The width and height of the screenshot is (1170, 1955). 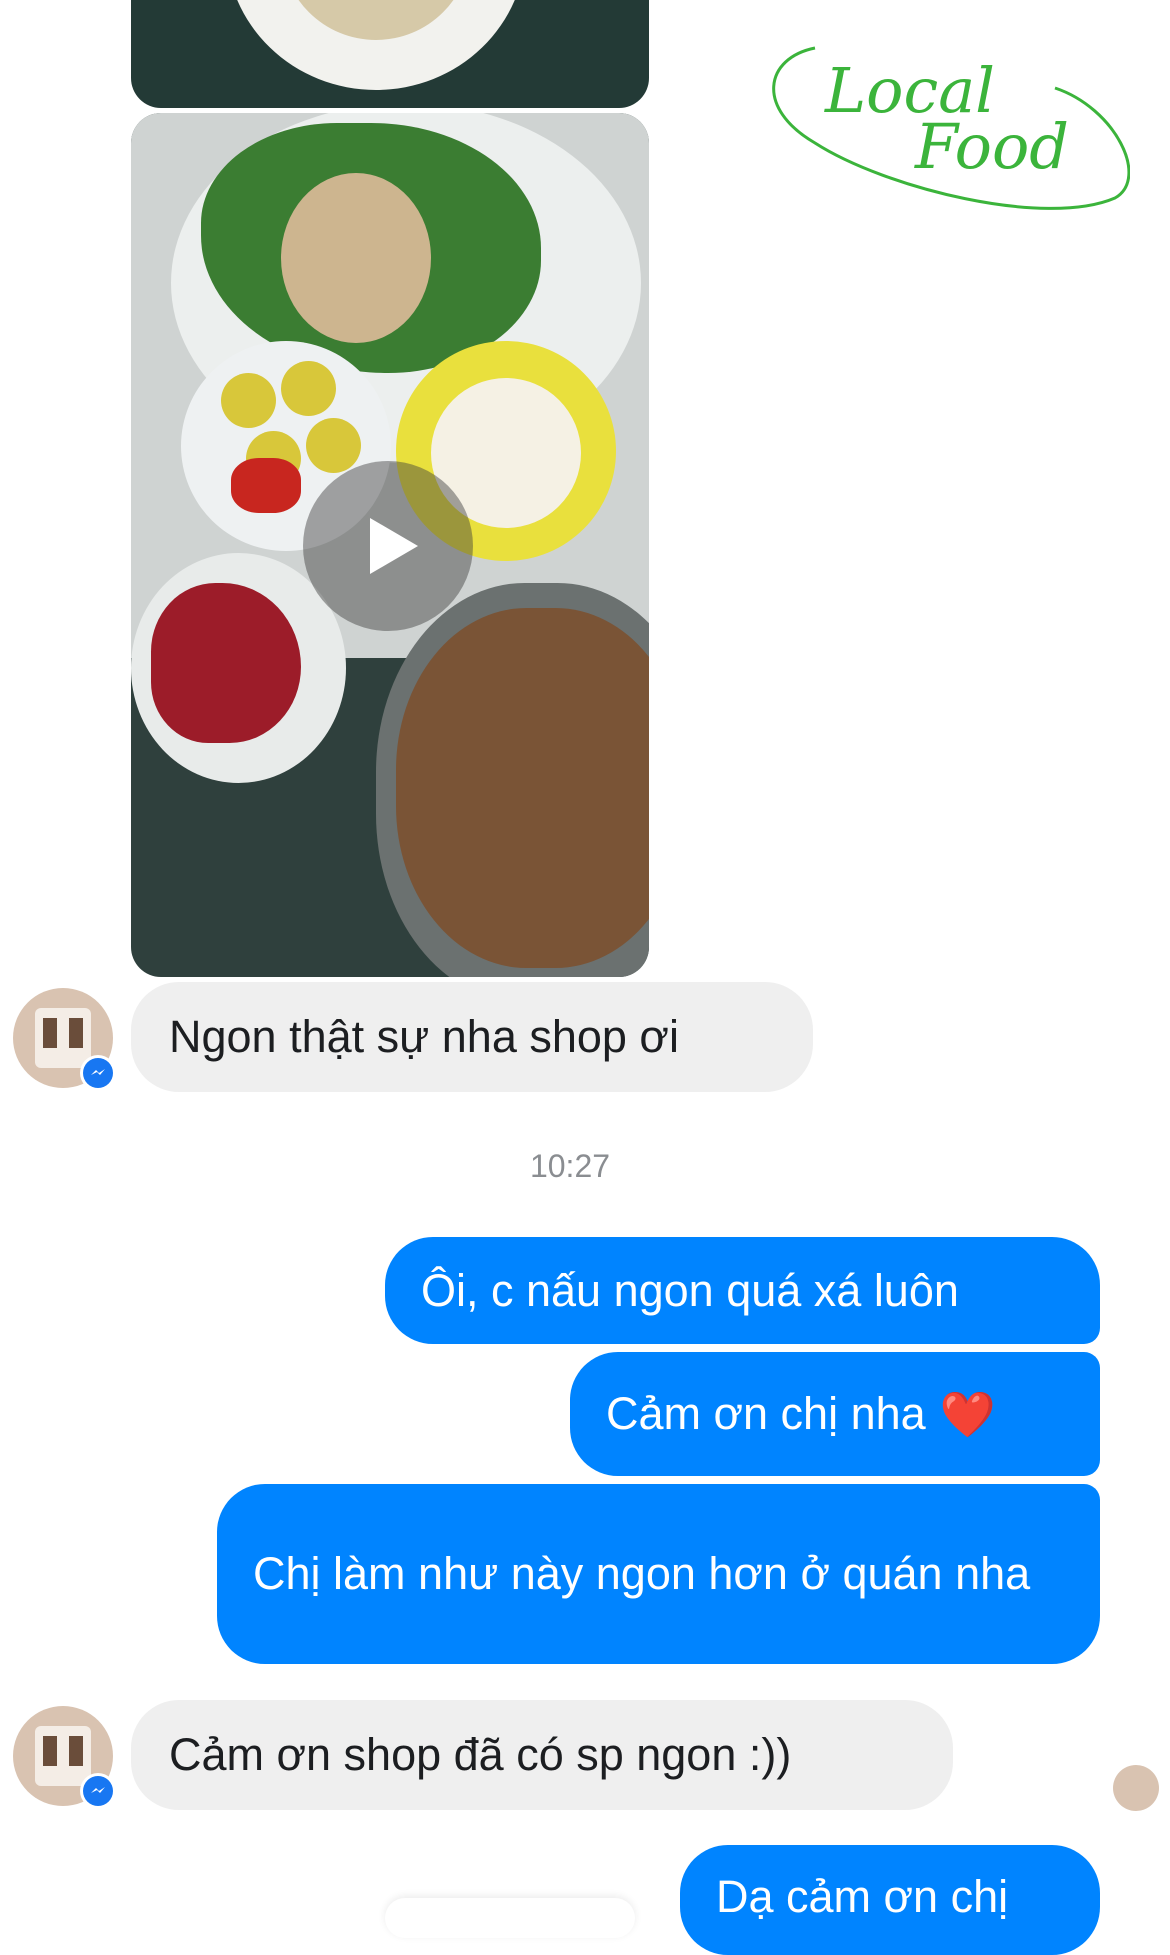 I want to click on incoming-message: Ngon thật sự nha shop ơi, so click(x=472, y=1037).